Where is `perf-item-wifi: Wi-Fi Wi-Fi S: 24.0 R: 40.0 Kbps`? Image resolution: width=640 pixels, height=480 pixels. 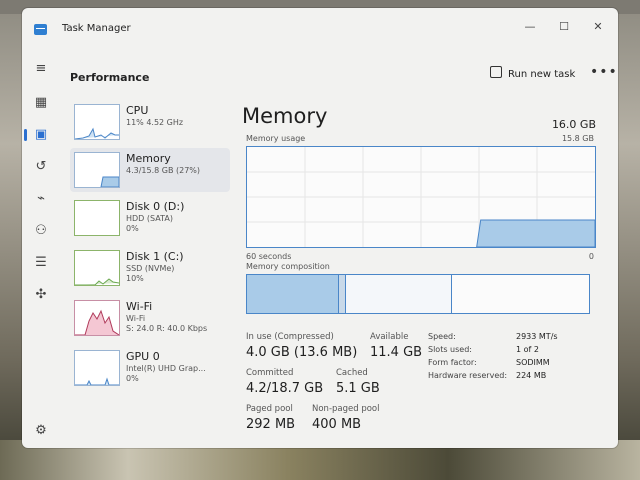
perf-item-wifi: Wi-Fi Wi-Fi S: 24.0 R: 40.0 Kbps is located at coordinates (150, 318).